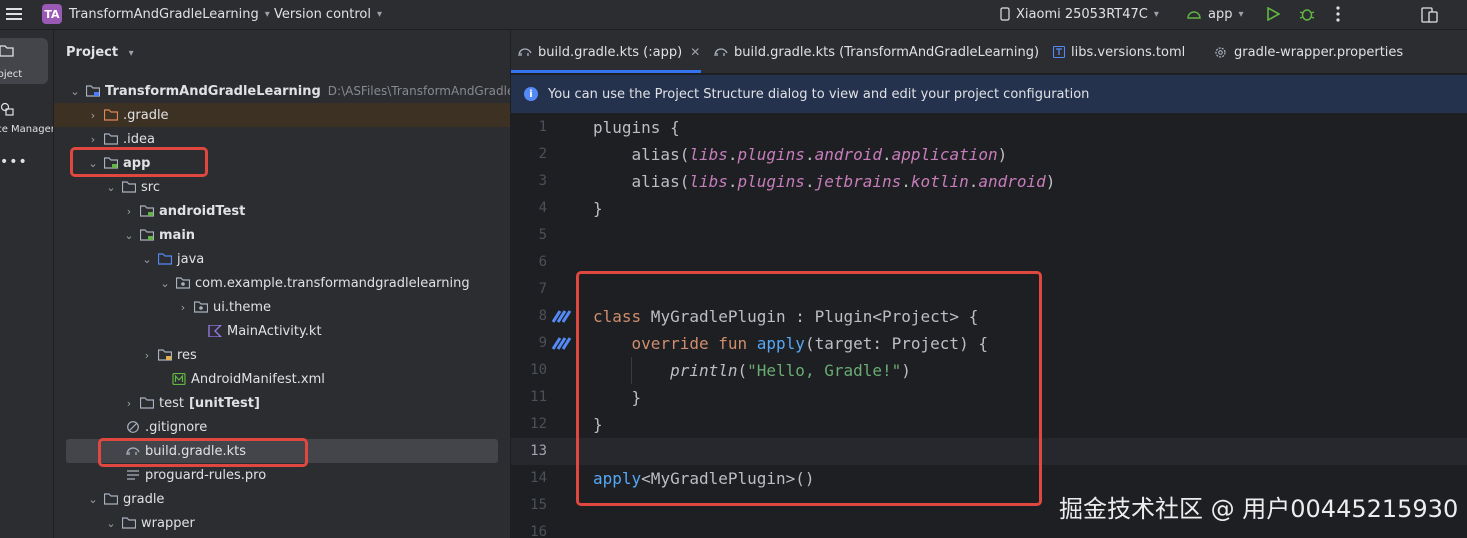  Describe the element at coordinates (93, 91) in the screenshot. I see `module-folder-icon` at that location.